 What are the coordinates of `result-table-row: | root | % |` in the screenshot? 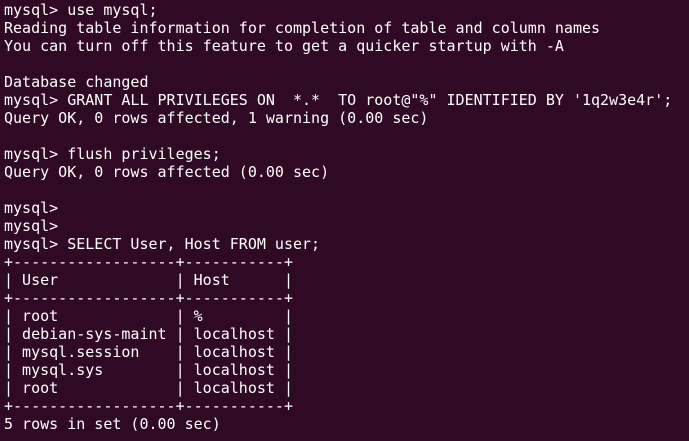 It's located at (148, 316).